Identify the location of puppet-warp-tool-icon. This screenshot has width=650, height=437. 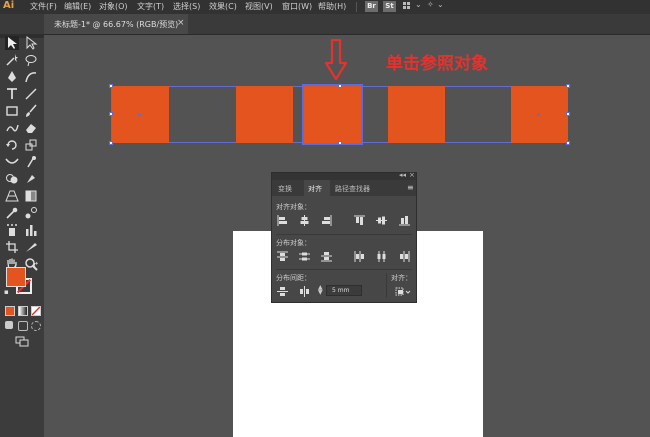
(31, 162).